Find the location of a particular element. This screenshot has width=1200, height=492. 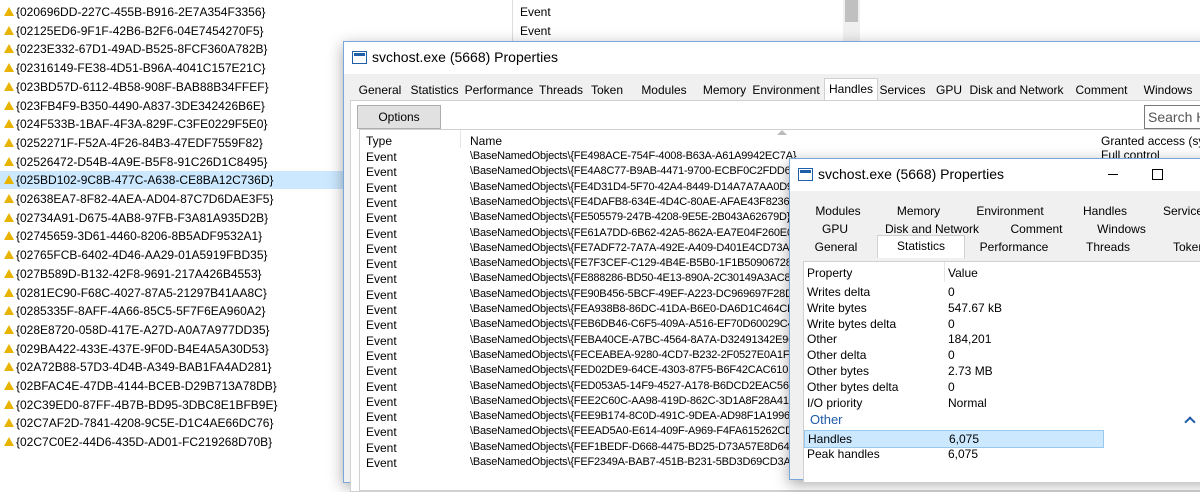

list-item-name: {02316149-FE38-4D51-B96A-4041C157E21C} is located at coordinates (141, 68).